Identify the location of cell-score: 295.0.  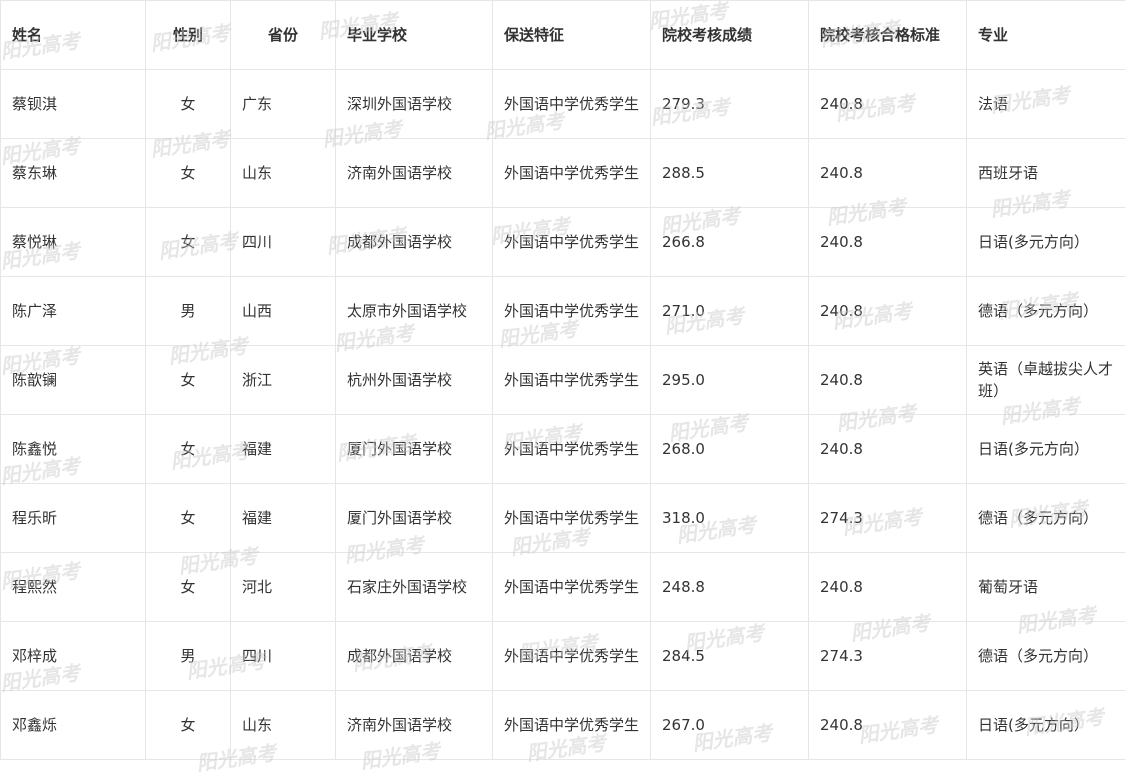
(730, 380).